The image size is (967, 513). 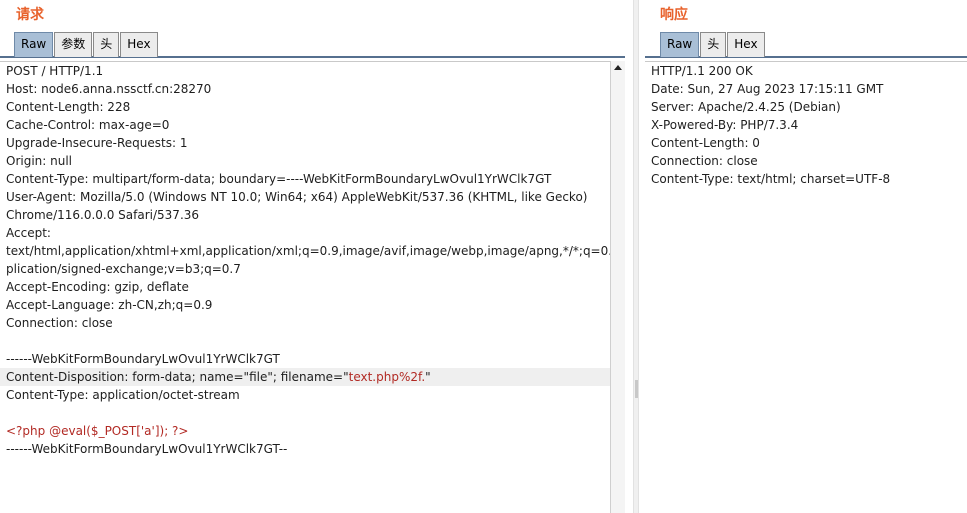 I want to click on request-line: Accept-Language: zh-CN,zh;q=0.9, so click(x=109, y=305).